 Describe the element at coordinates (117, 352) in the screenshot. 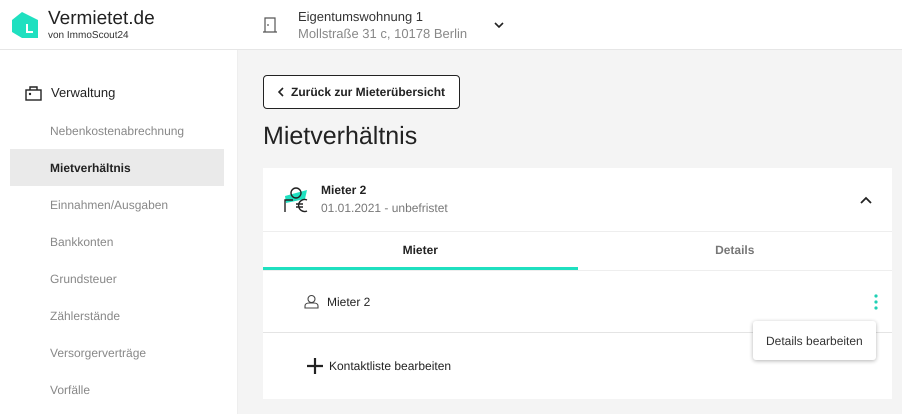

I see `sidebar-item: Versorgerverträge` at that location.